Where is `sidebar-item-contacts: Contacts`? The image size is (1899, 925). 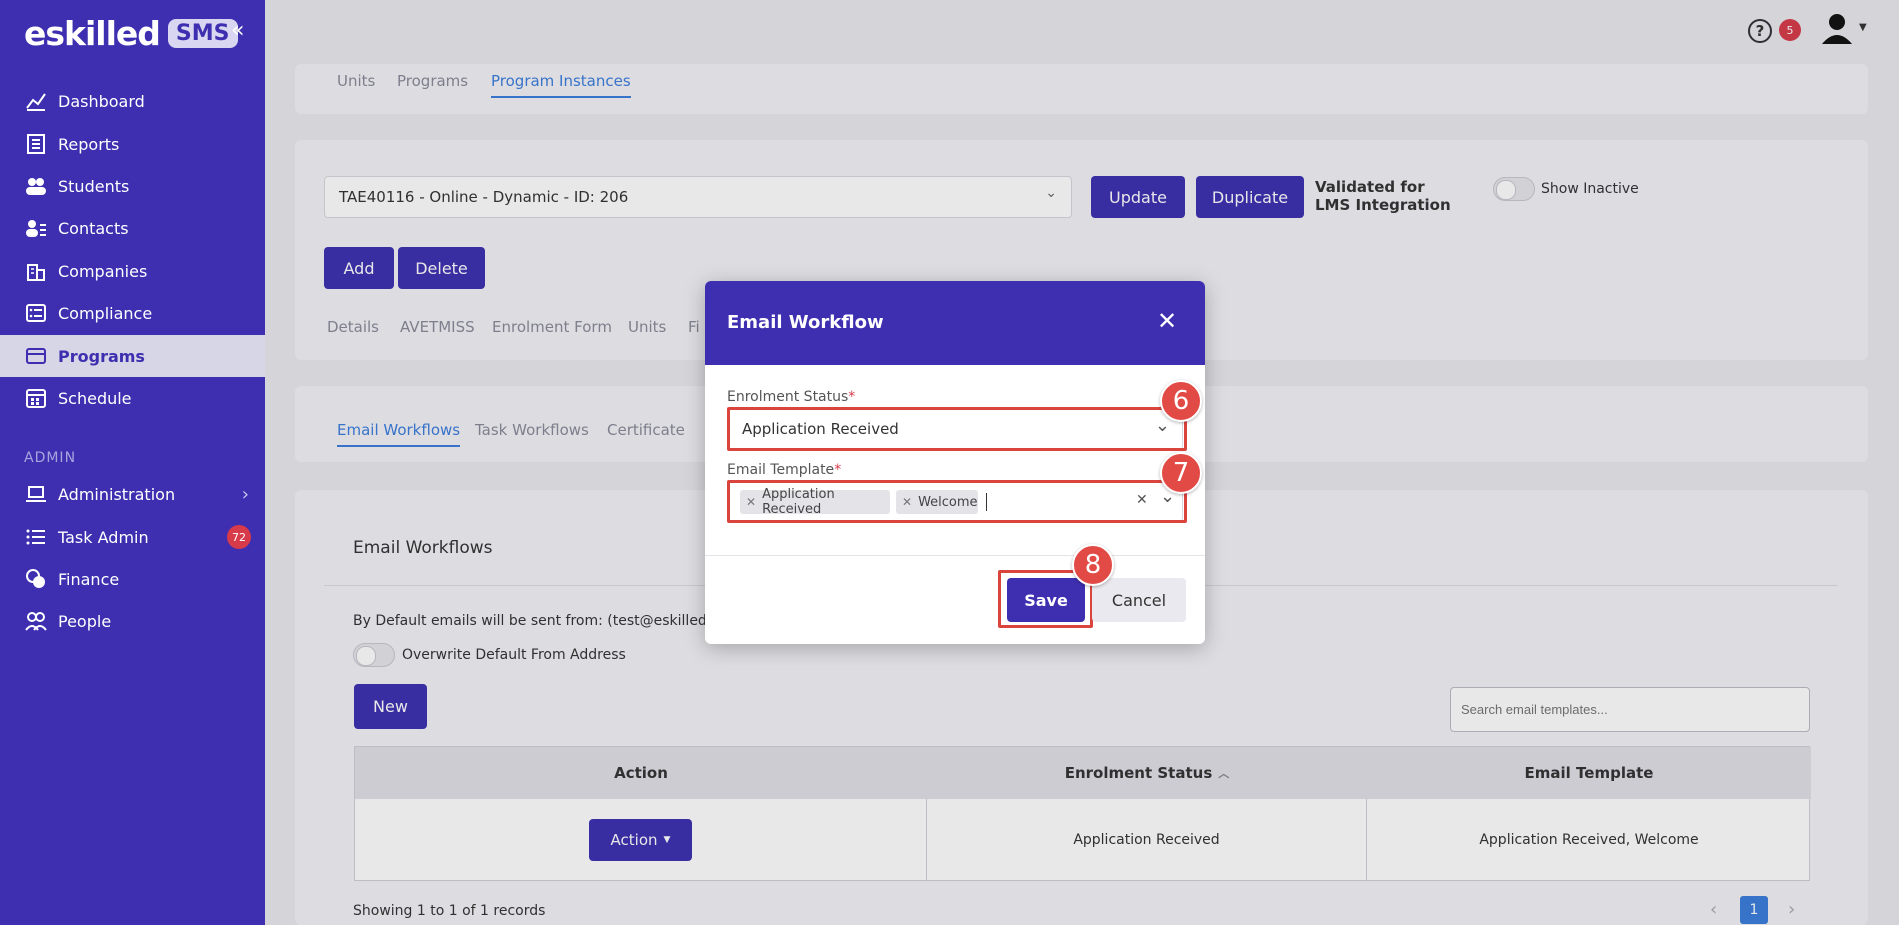 sidebar-item-contacts: Contacts is located at coordinates (132, 228).